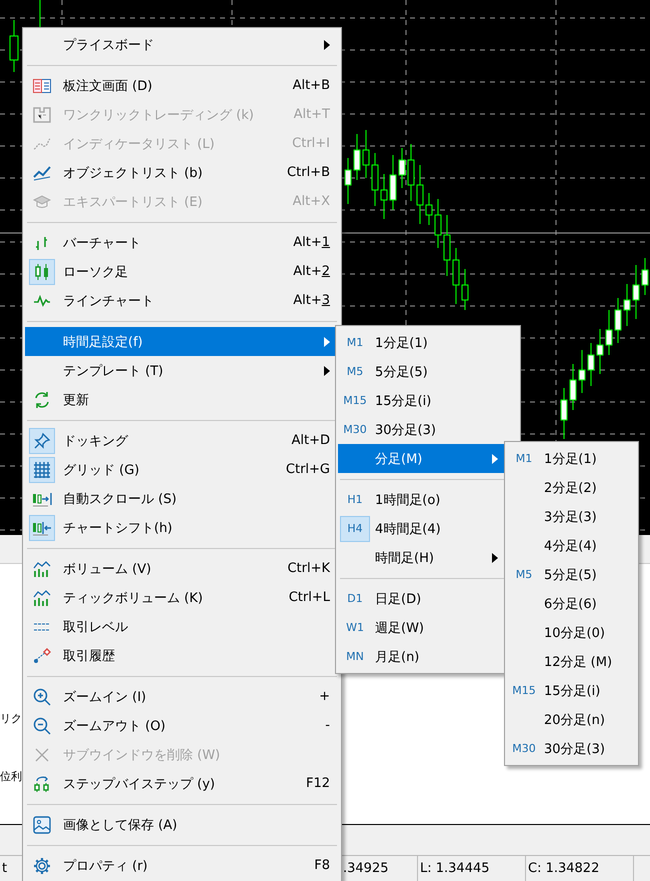 This screenshot has width=650, height=881. Describe the element at coordinates (311, 242) in the screenshot. I see `shortcut-text: Alt+1` at that location.